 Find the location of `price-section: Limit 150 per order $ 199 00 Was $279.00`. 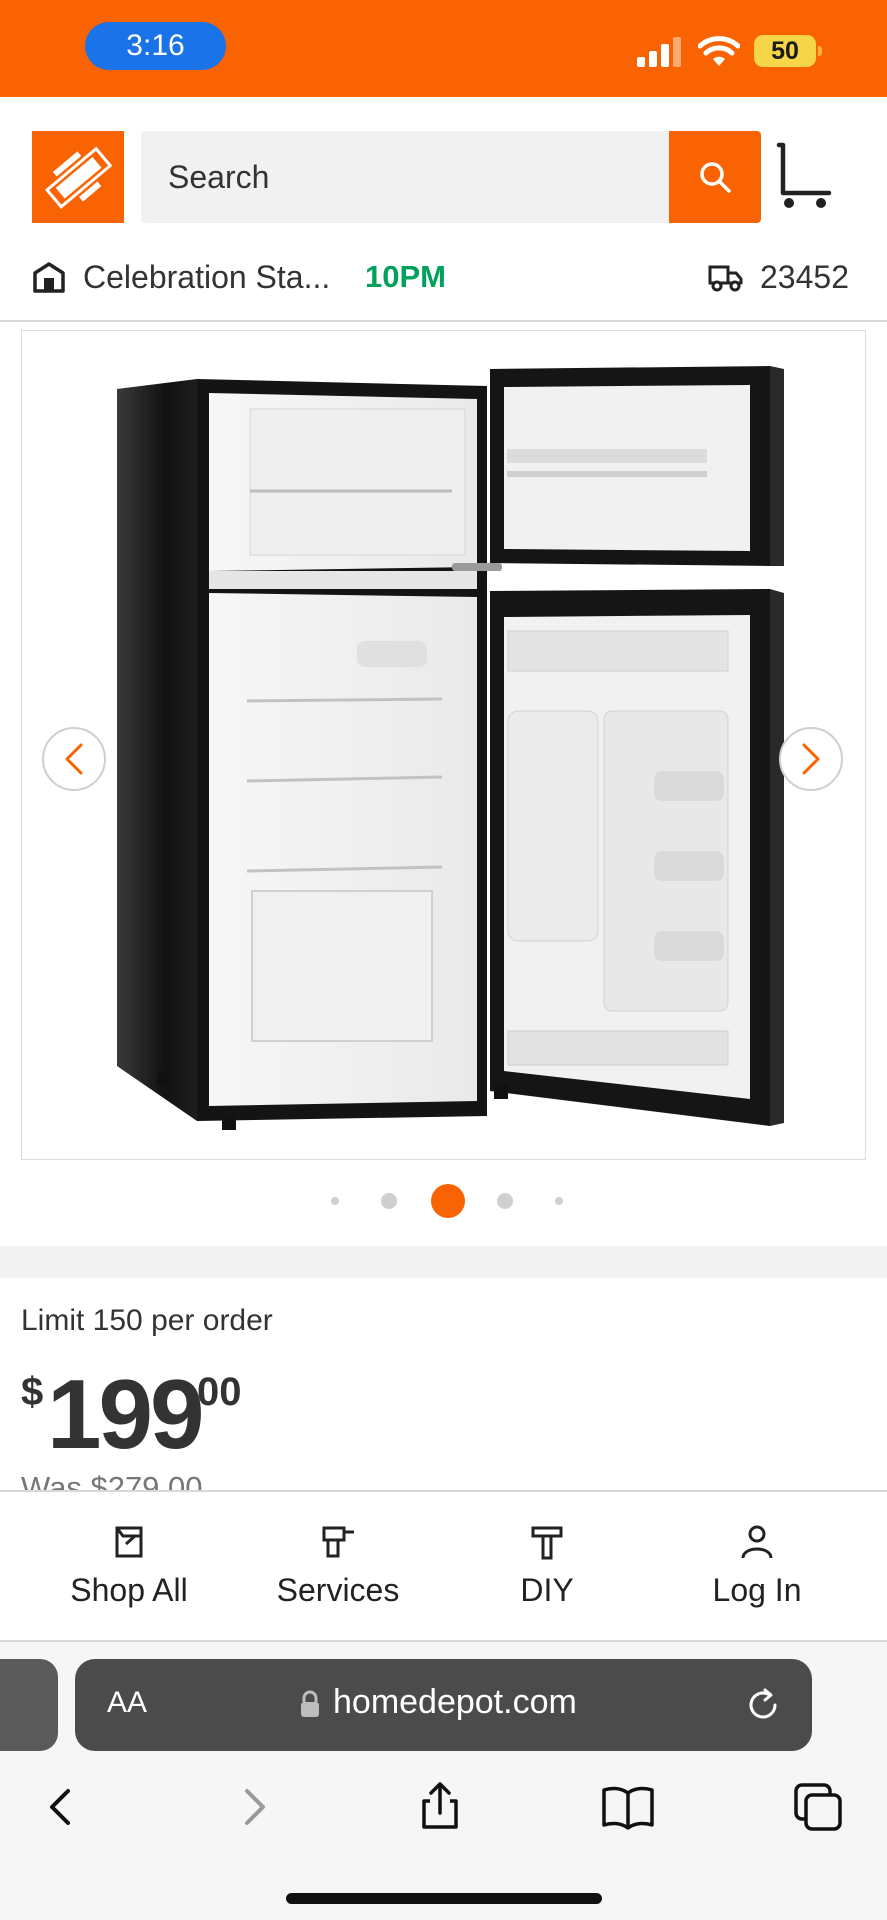

price-section: Limit 150 per order $ 199 00 Was $279.00 is located at coordinates (443, 1384).